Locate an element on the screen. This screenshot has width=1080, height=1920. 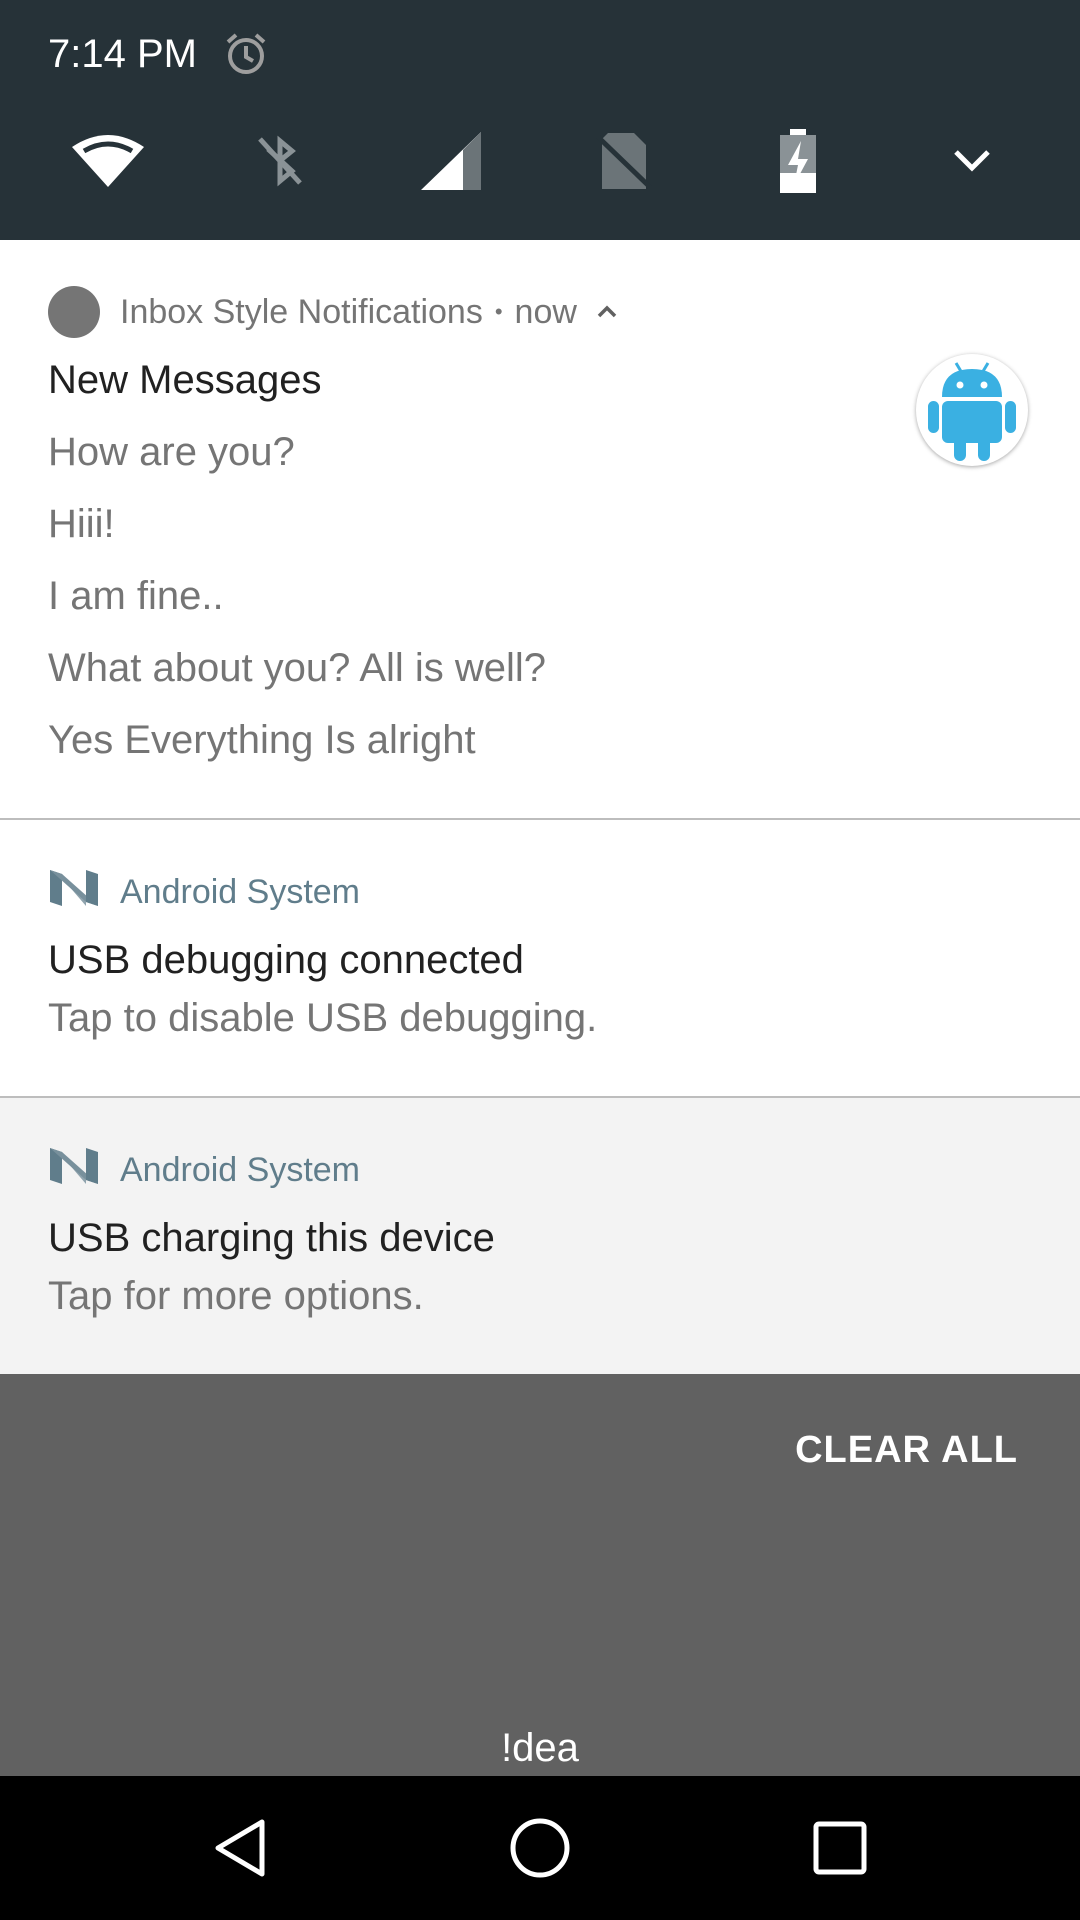
home-button is located at coordinates (540, 1848).